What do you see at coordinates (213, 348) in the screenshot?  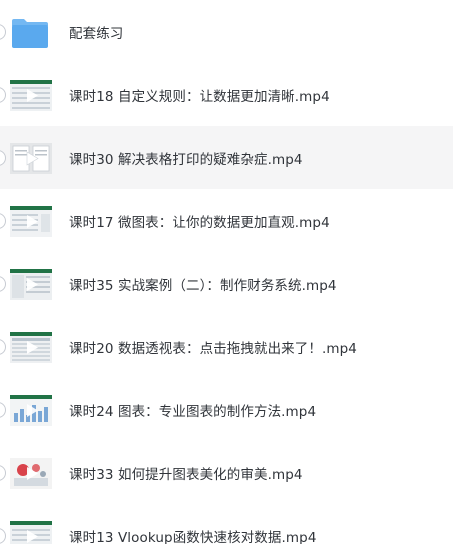 I see `file-name: 课时20 数据透视表：点击拖拽就出来了！.mp4` at bounding box center [213, 348].